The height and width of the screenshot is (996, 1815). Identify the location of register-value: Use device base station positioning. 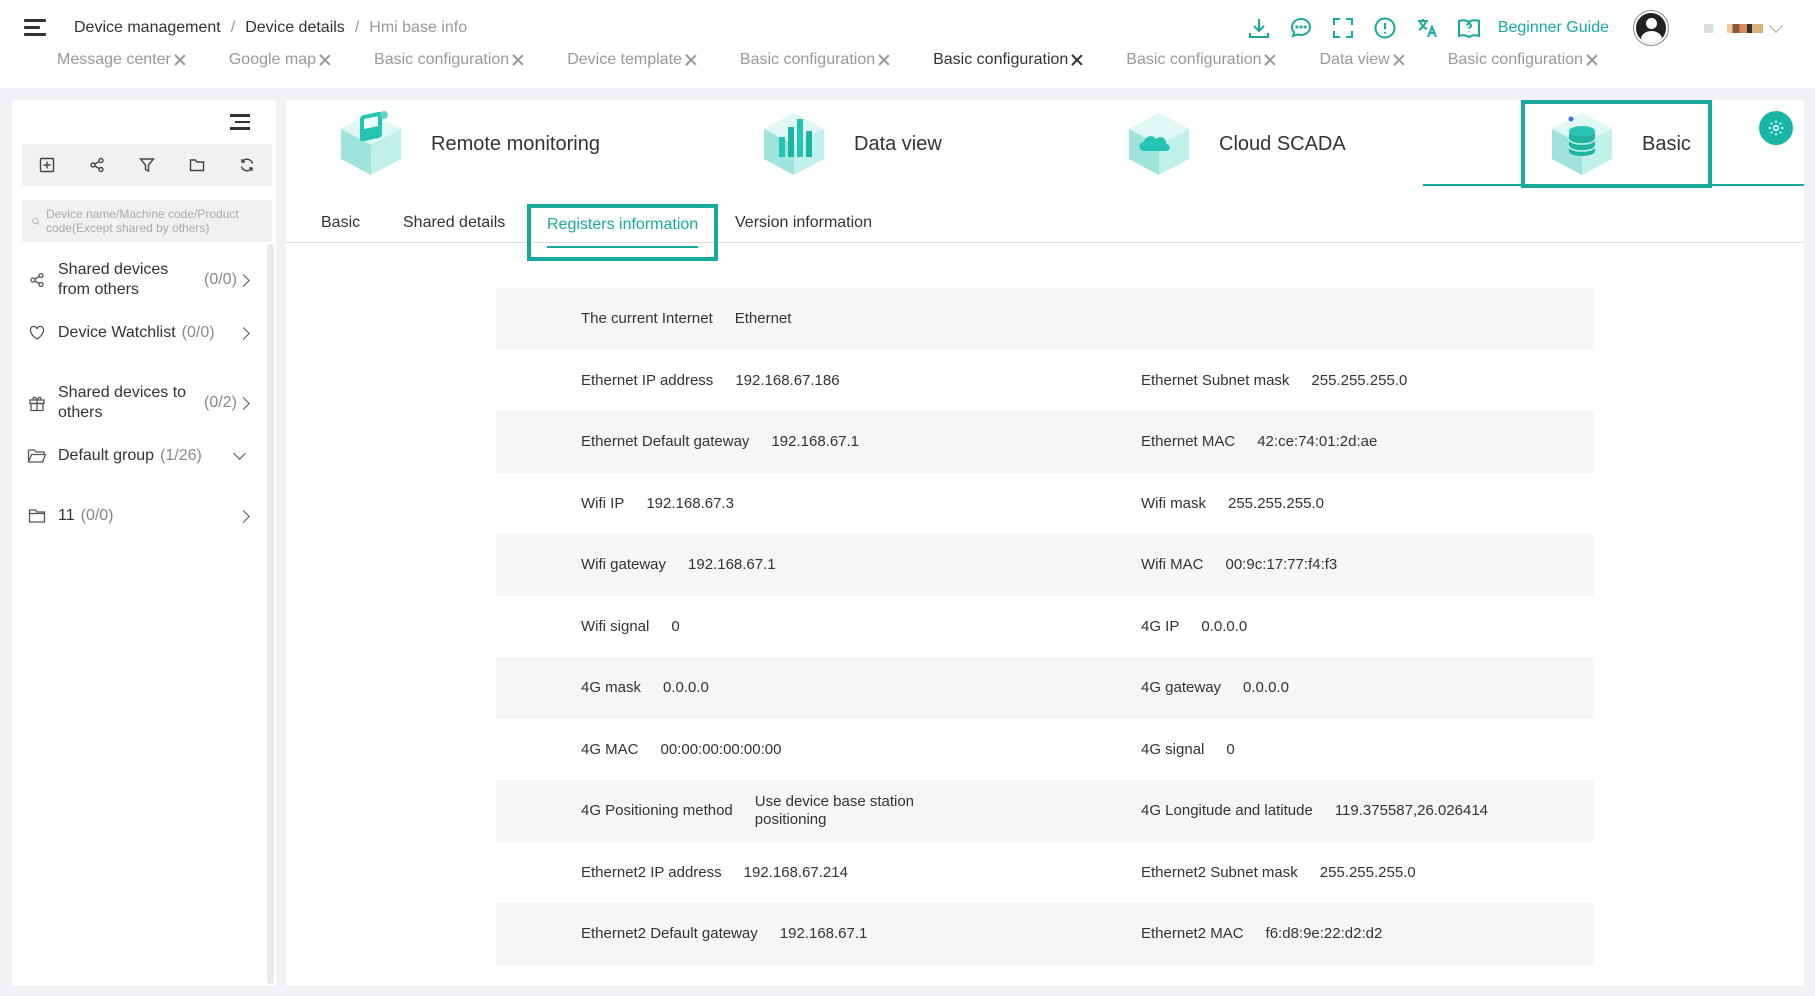
(834, 810).